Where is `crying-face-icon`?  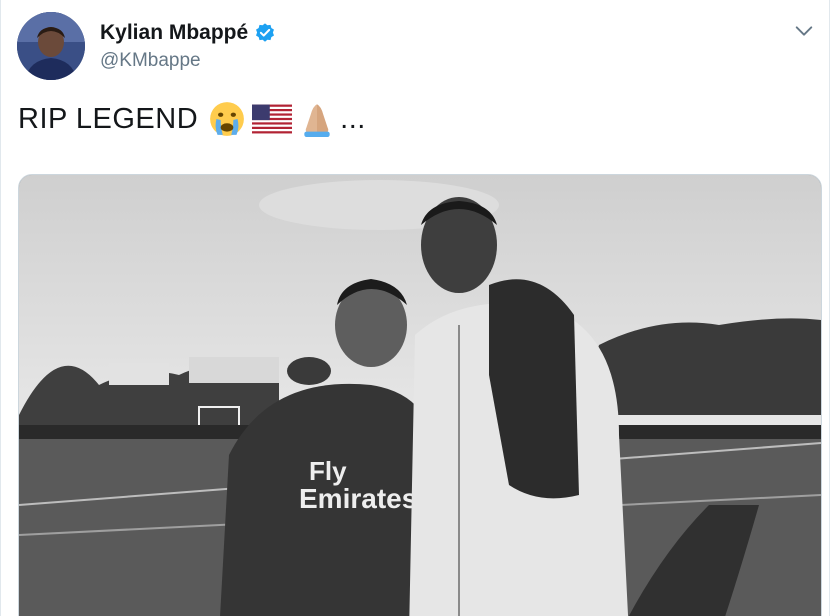
crying-face-icon is located at coordinates (227, 119).